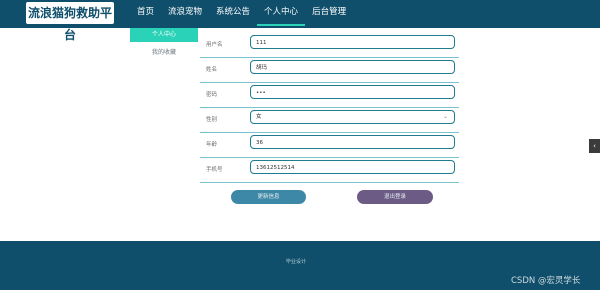 Image resolution: width=600 pixels, height=290 pixels. Describe the element at coordinates (164, 53) in the screenshot. I see `sidebar-item-favorites: 我的收藏` at that location.